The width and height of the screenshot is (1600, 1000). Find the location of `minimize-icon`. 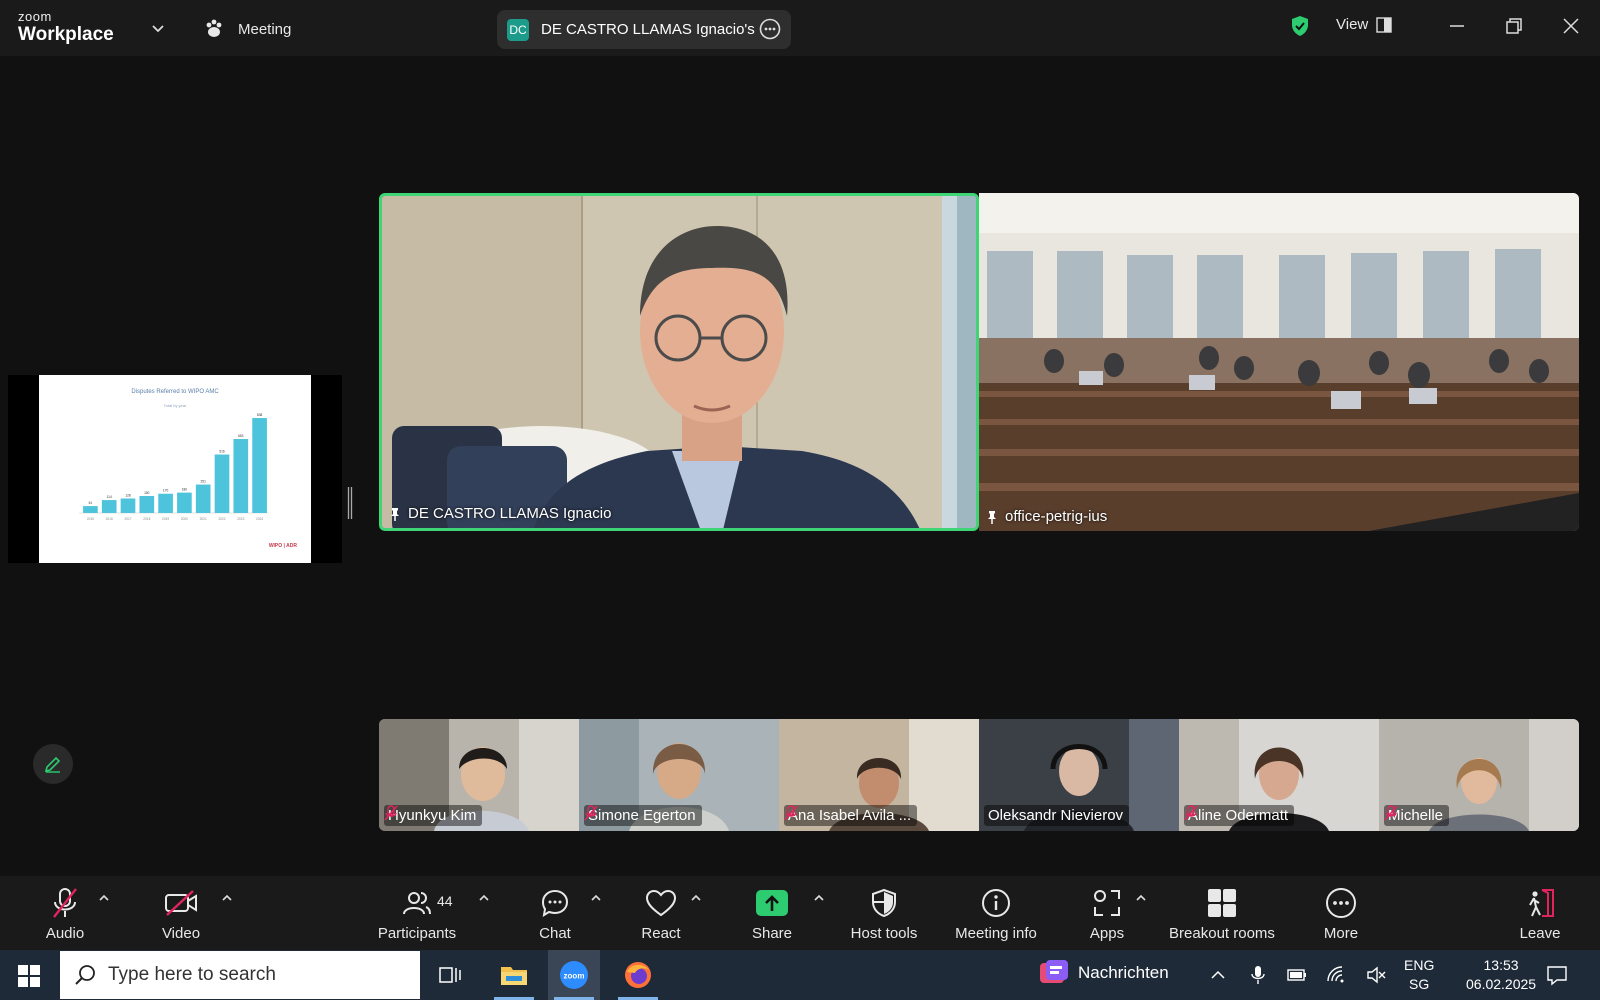

minimize-icon is located at coordinates (1457, 26).